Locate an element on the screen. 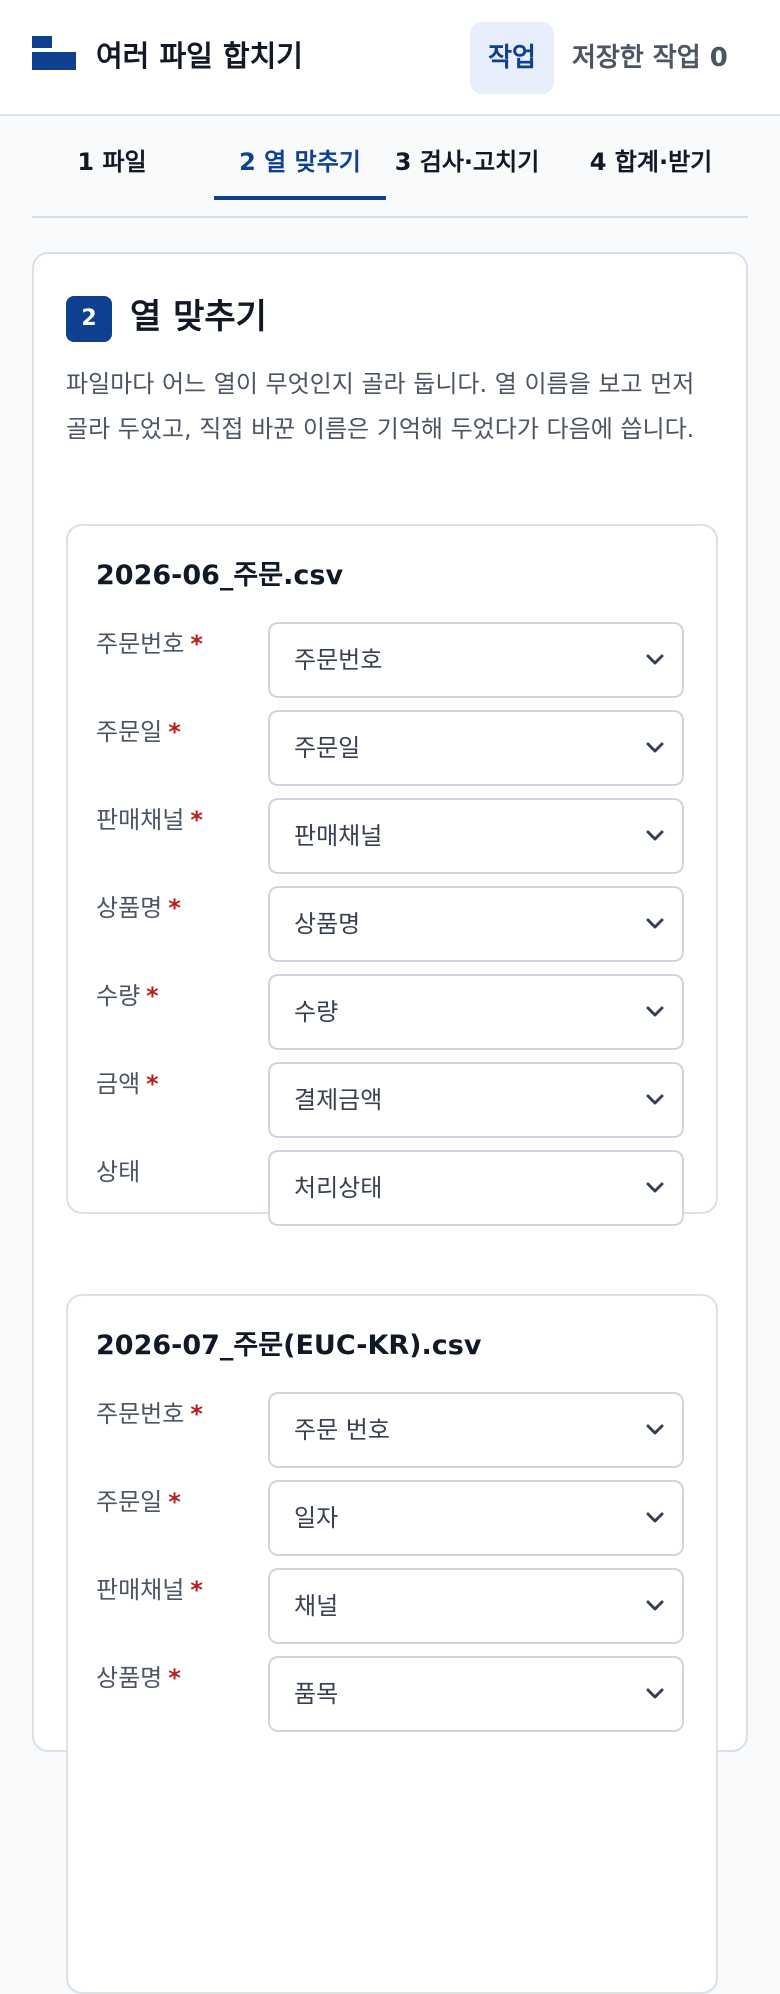 This screenshot has width=780, height=1994. mapping-row: 주문번호 * 주문 번호 is located at coordinates (394, 1430).